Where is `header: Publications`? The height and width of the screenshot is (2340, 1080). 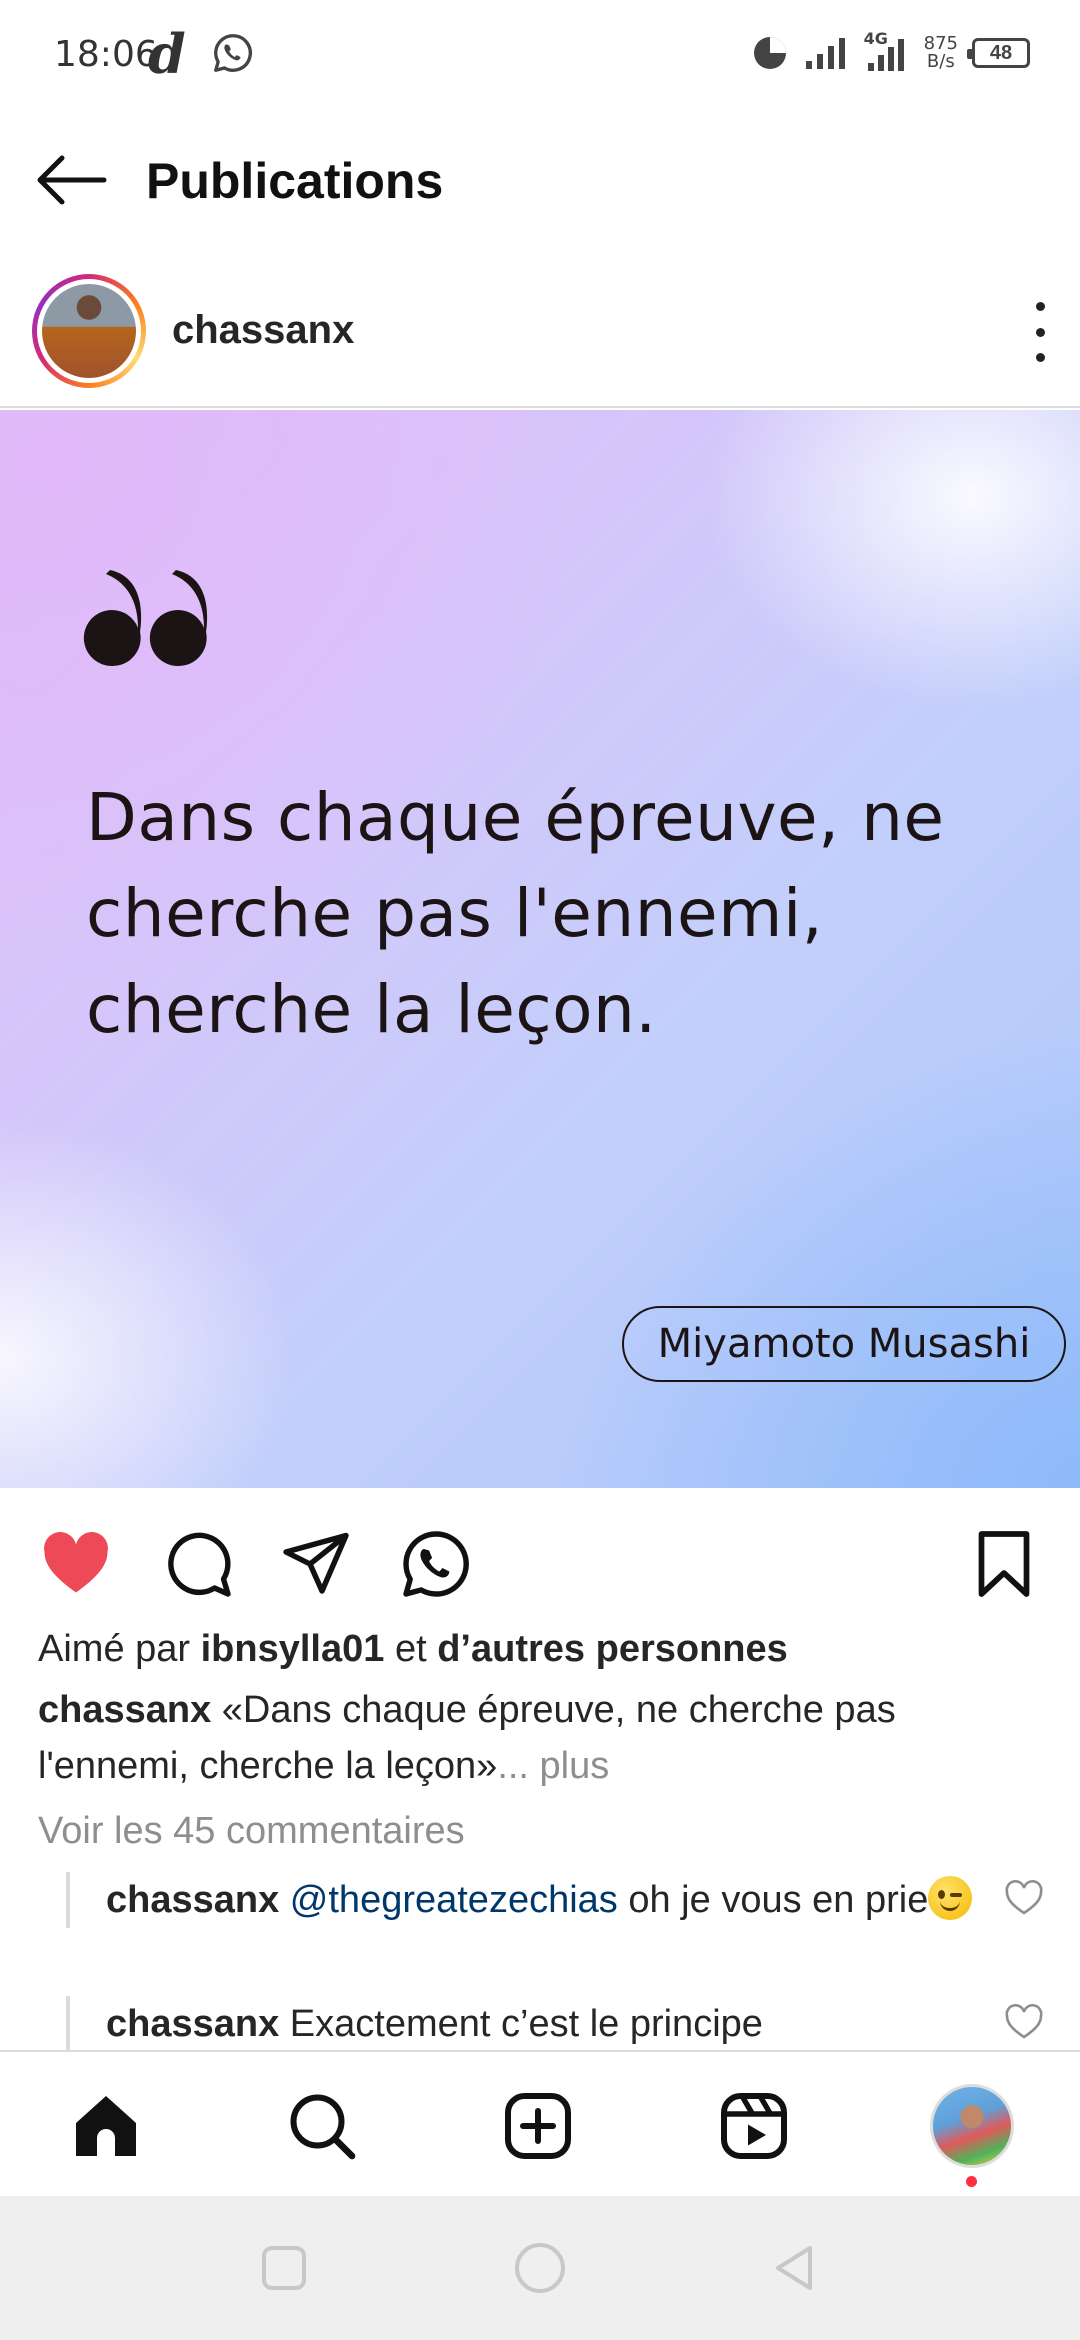 header: Publications is located at coordinates (540, 180).